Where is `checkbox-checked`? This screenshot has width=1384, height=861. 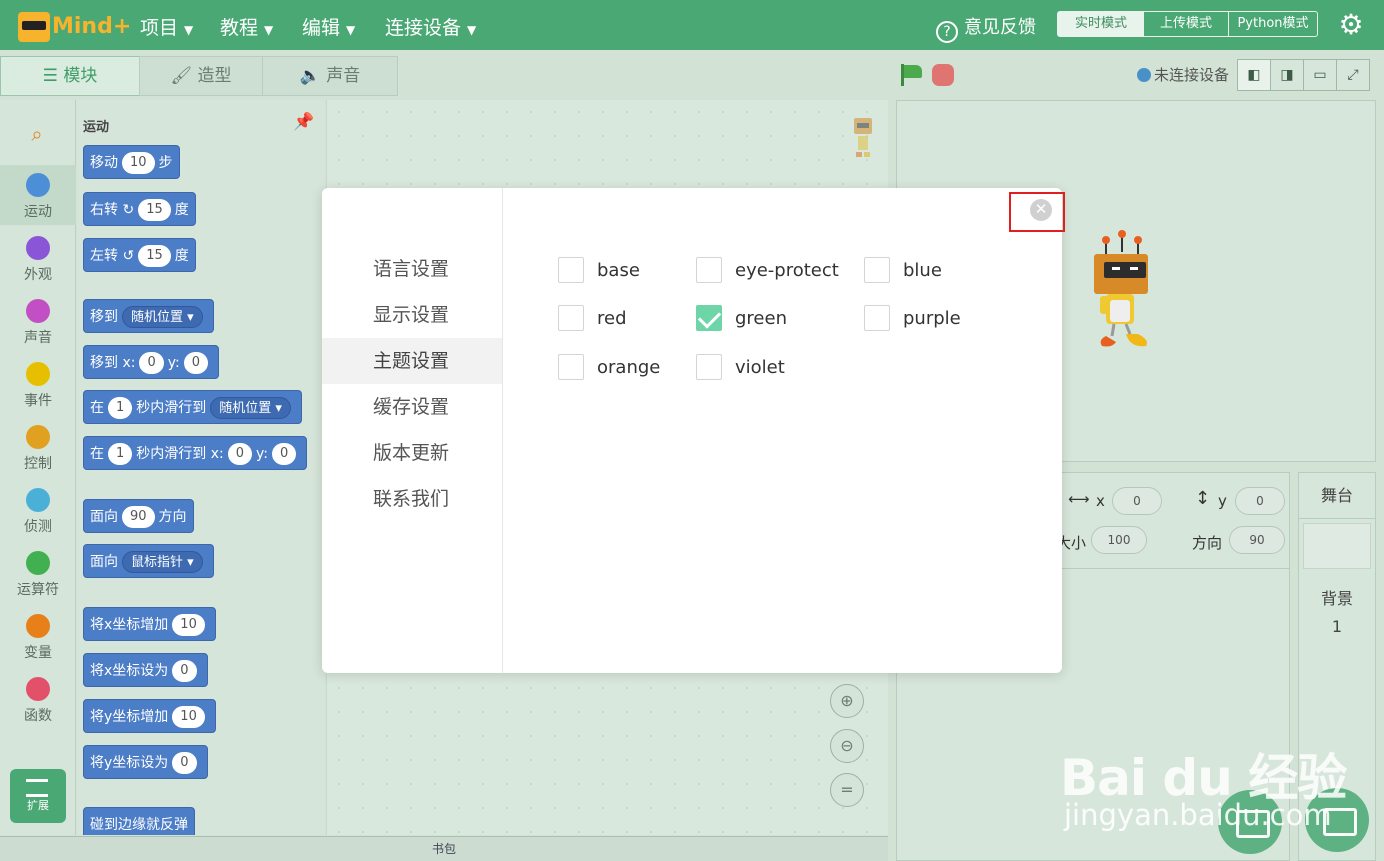
checkbox-checked is located at coordinates (709, 318).